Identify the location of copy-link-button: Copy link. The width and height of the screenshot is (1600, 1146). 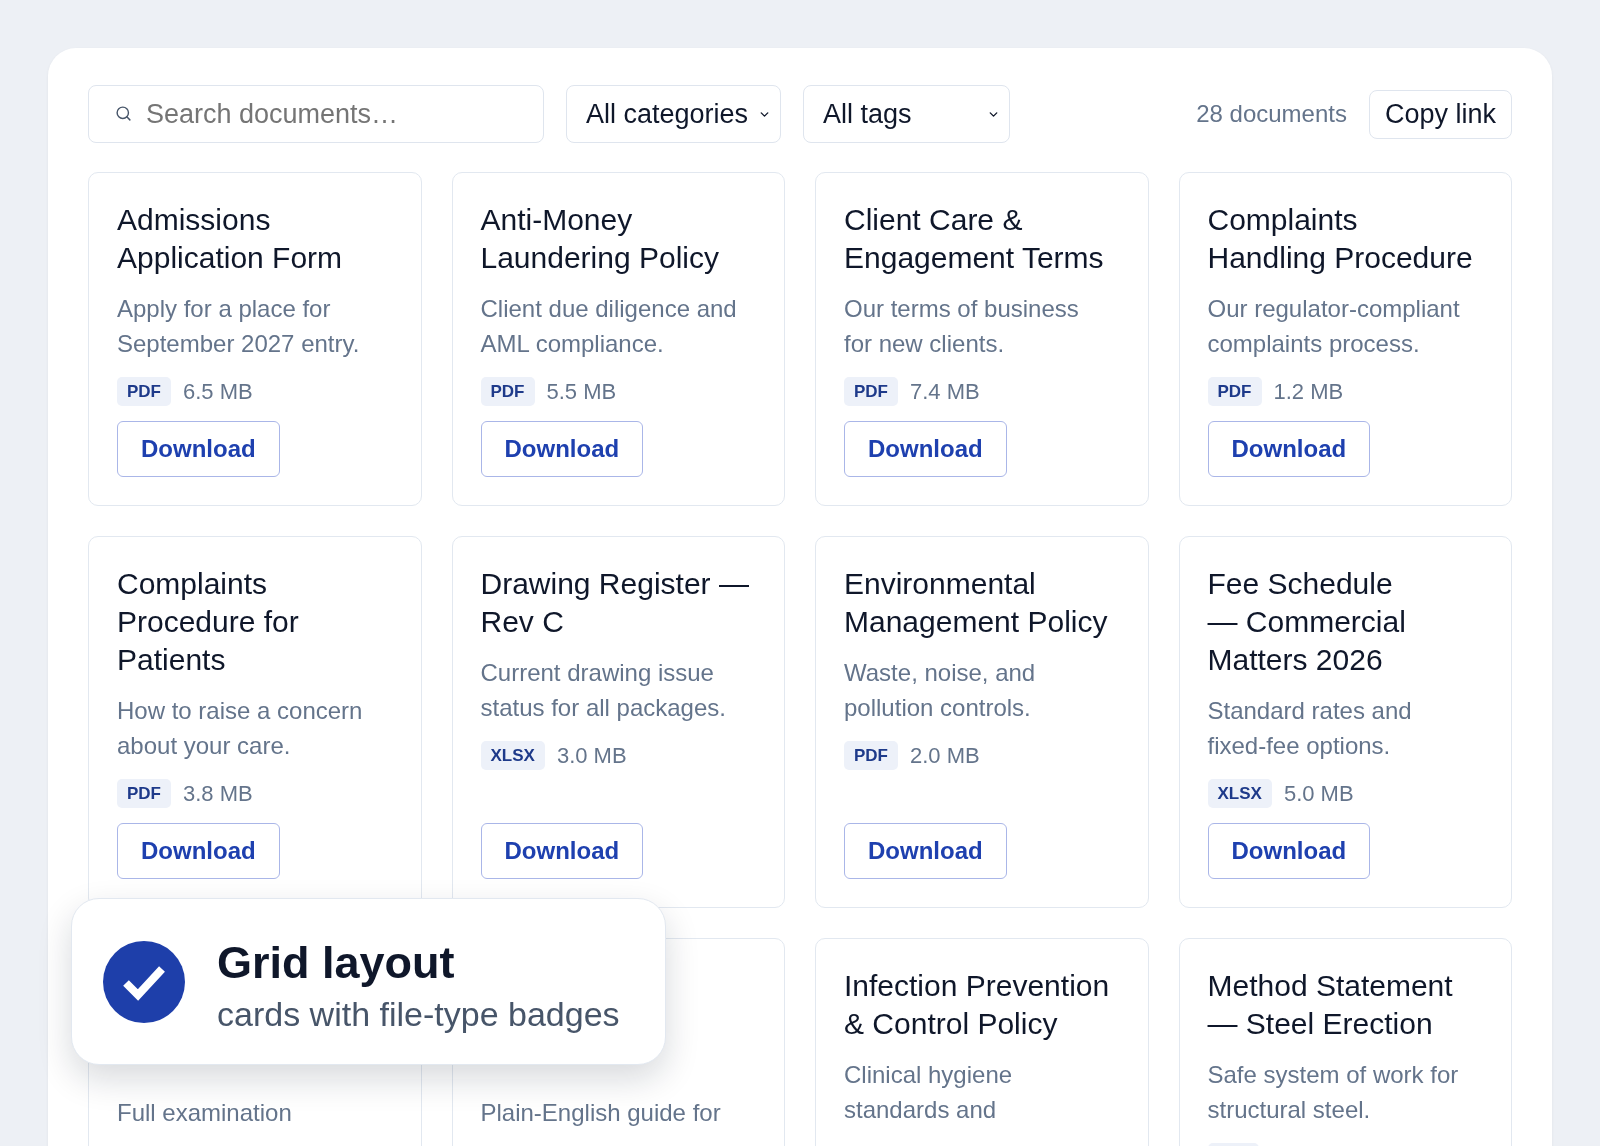
(1440, 114).